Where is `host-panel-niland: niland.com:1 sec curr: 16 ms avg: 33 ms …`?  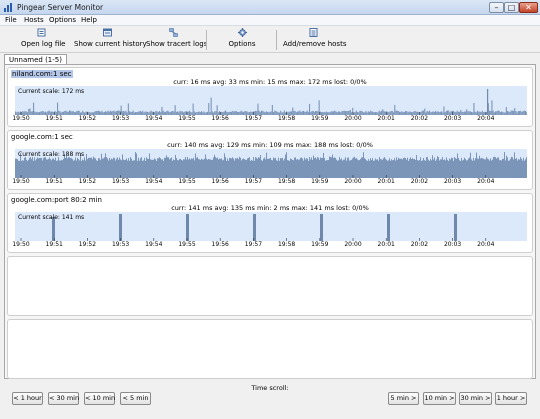 host-panel-niland: niland.com:1 sec curr: 16 ms avg: 33 ms … is located at coordinates (270, 97).